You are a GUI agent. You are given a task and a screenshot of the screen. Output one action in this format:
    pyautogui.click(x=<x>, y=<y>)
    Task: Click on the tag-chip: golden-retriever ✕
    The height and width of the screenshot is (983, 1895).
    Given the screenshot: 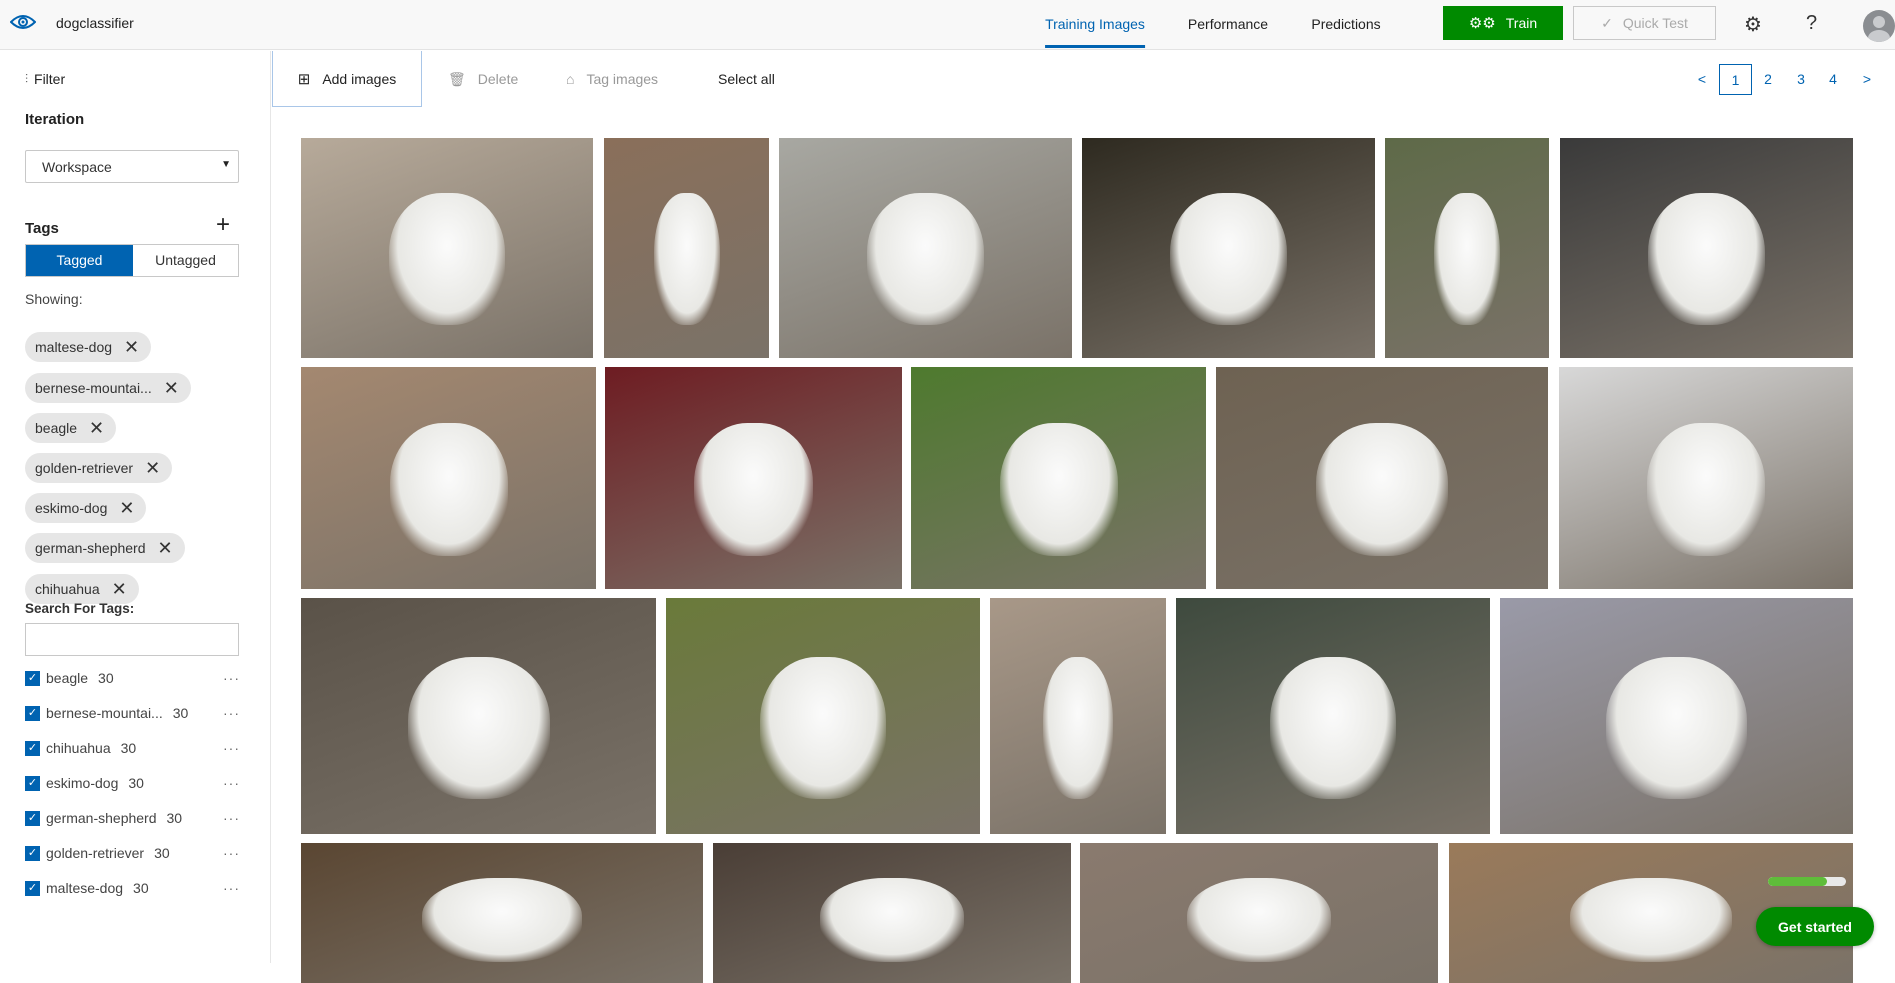 What is the action you would take?
    pyautogui.click(x=99, y=468)
    